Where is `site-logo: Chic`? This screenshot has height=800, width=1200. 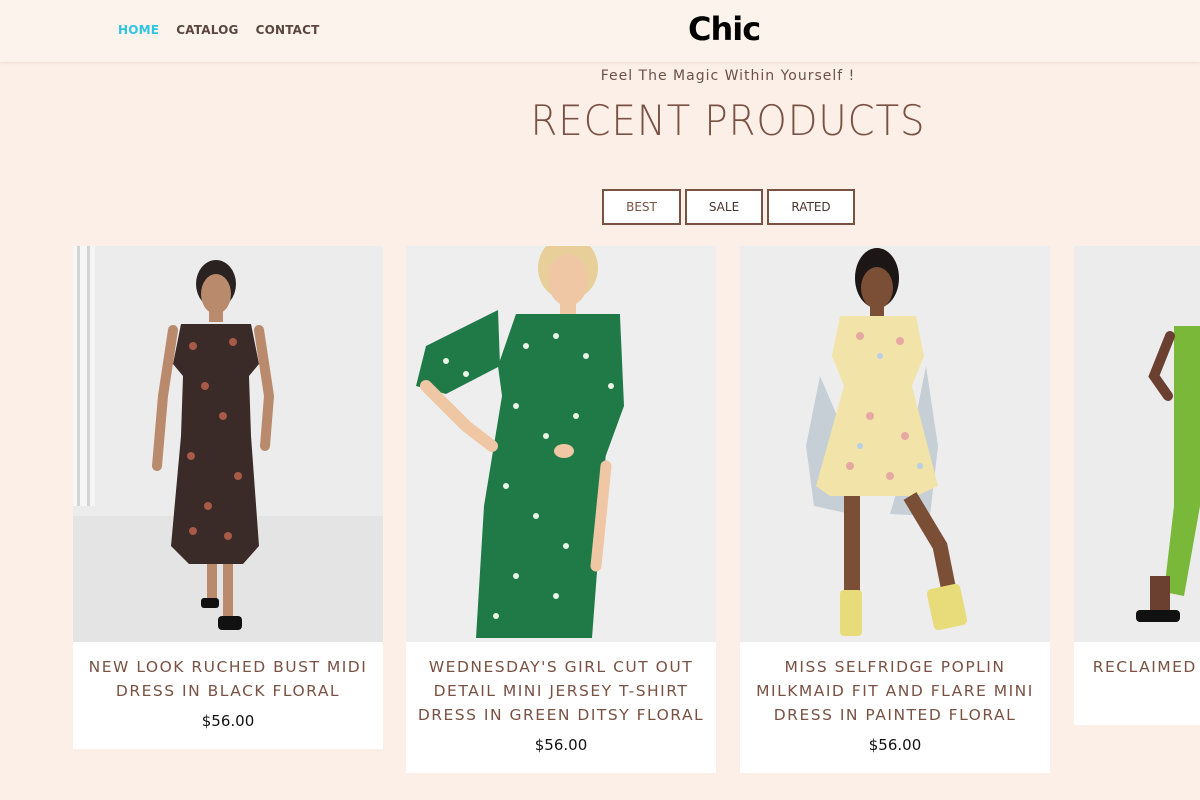 site-logo: Chic is located at coordinates (724, 29).